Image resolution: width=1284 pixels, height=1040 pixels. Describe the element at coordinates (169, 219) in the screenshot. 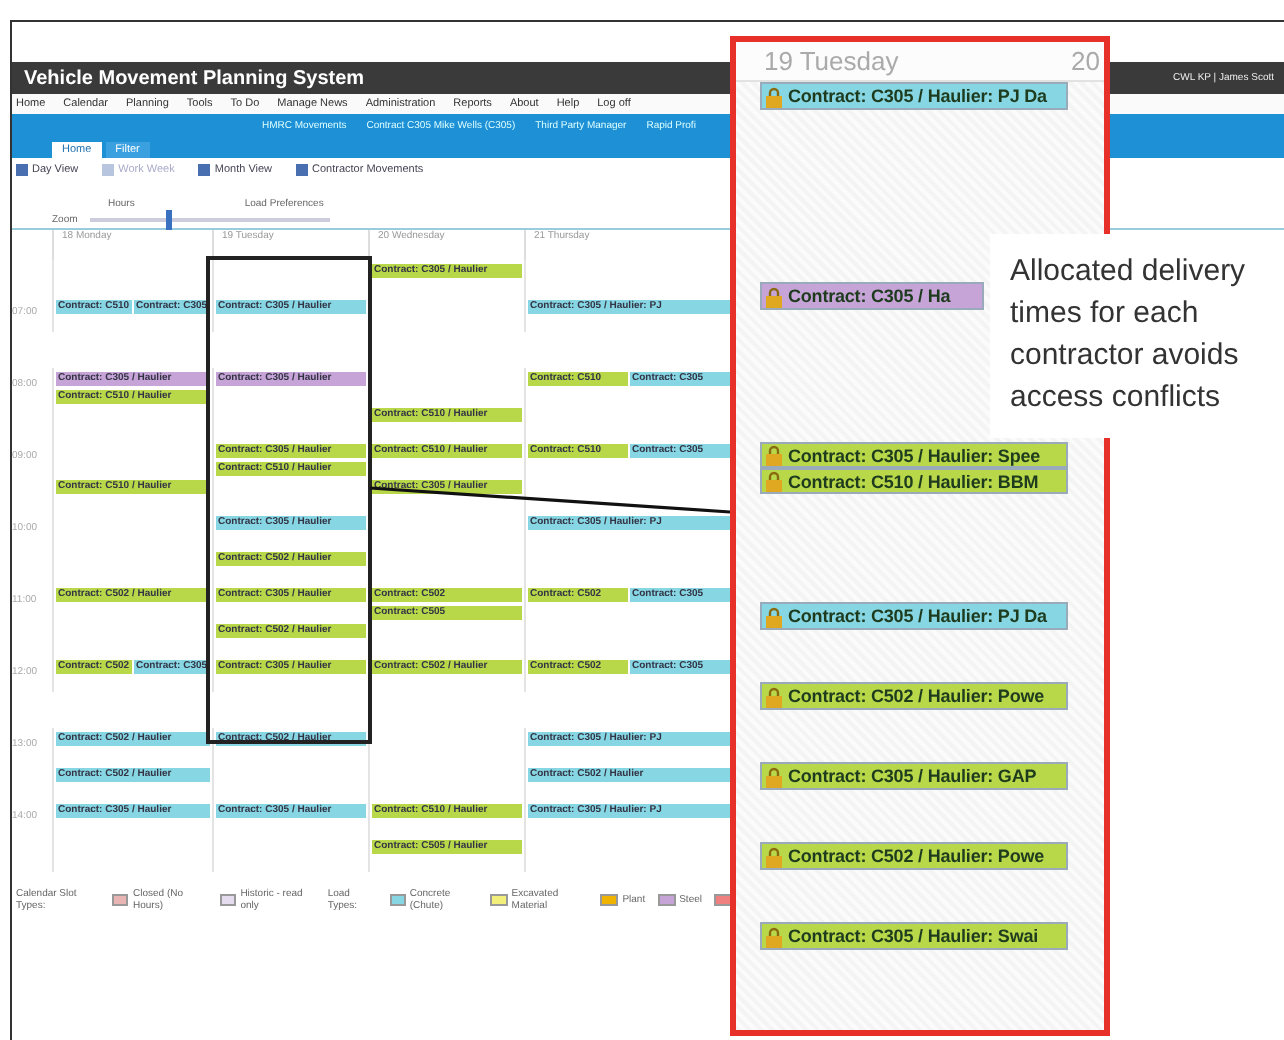

I see `slider-thumb` at that location.